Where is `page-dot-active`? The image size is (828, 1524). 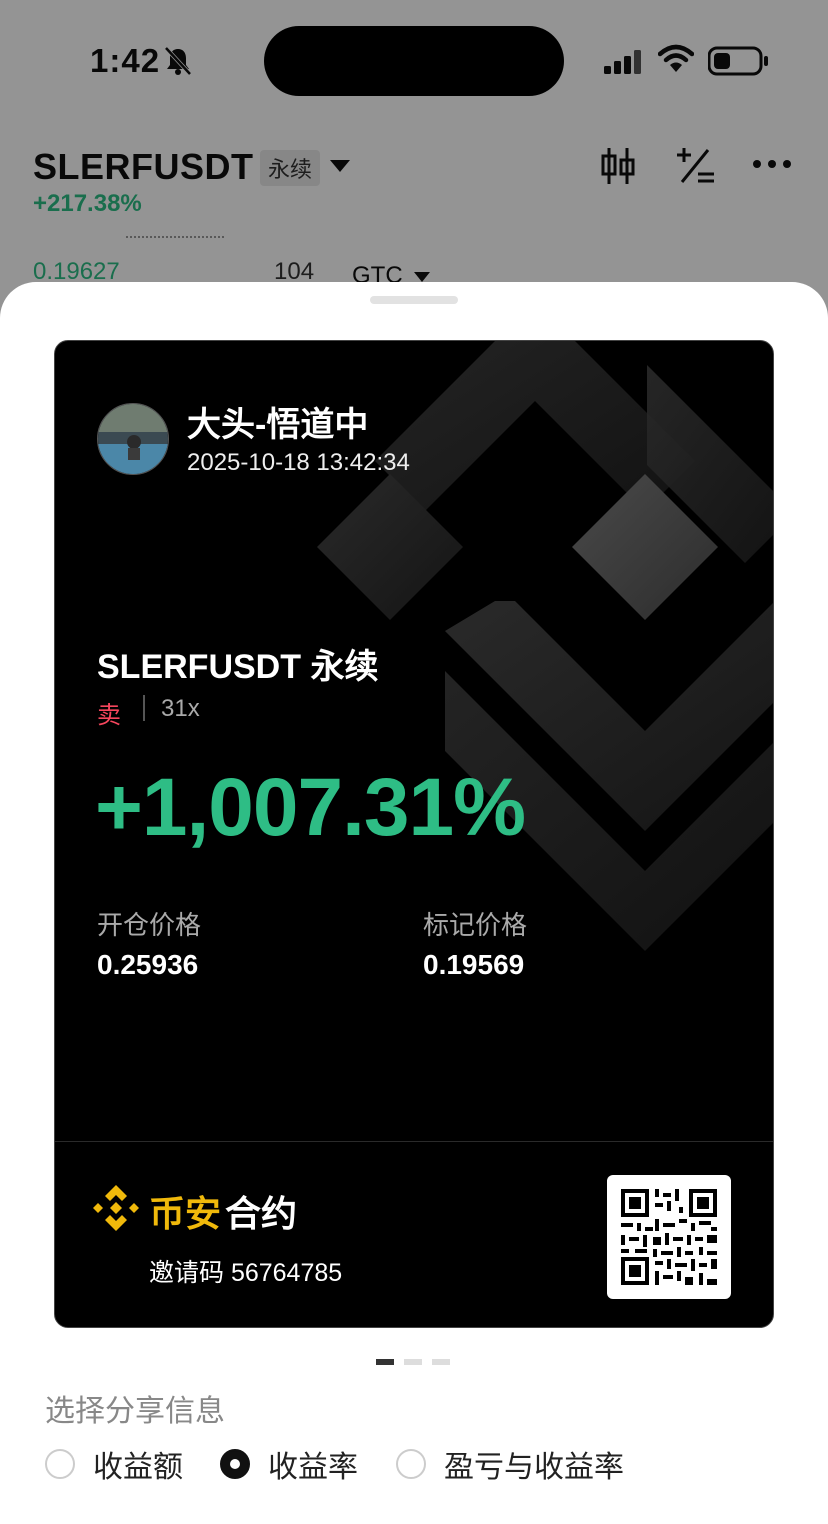 page-dot-active is located at coordinates (385, 1362).